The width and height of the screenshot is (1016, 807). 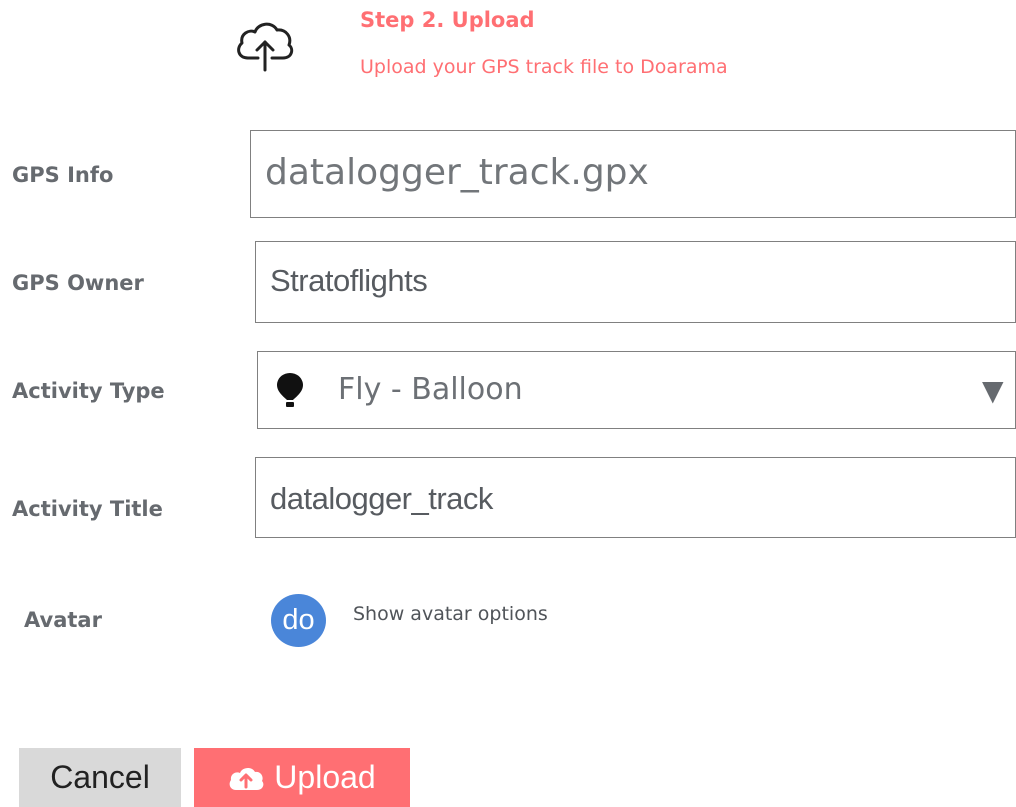 What do you see at coordinates (544, 67) in the screenshot?
I see `step-subtitle: Upload your GPS track file to Doarama` at bounding box center [544, 67].